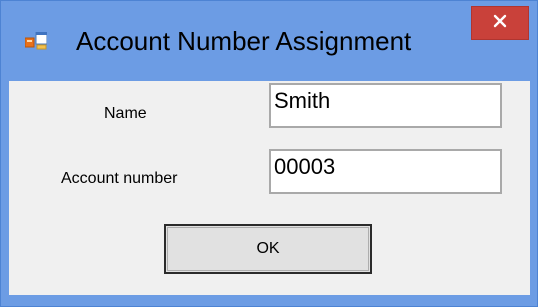  Describe the element at coordinates (119, 178) in the screenshot. I see `account-number-label: Account number` at that location.